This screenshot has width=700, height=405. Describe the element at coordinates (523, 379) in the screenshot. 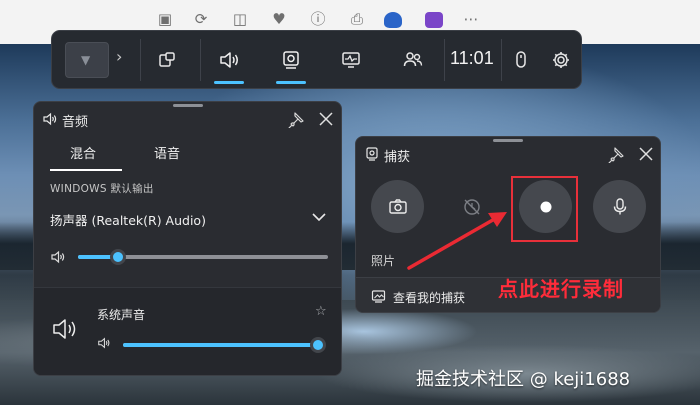

I see `watermark: 掘金技术社区 @ keji1688` at that location.